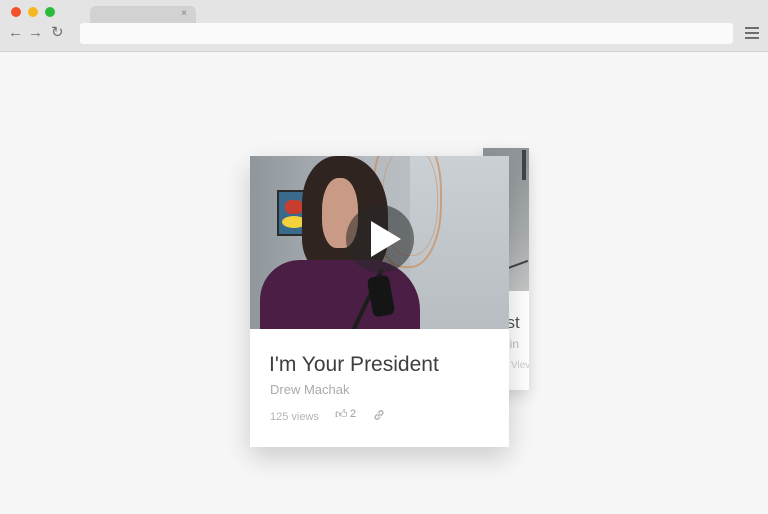 The height and width of the screenshot is (514, 768). What do you see at coordinates (752, 33) in the screenshot?
I see `hamburger-menu-icon` at bounding box center [752, 33].